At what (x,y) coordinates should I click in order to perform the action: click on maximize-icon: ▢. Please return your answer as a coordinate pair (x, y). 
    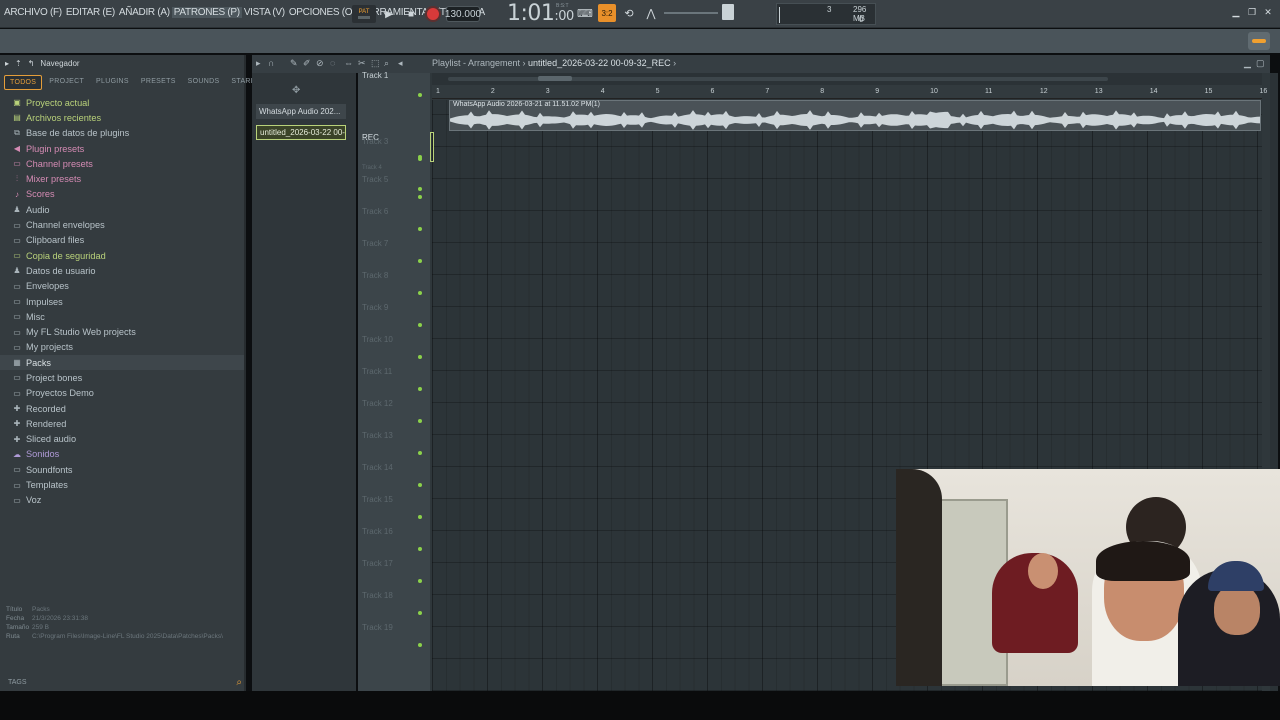
    Looking at the image, I should click on (1260, 63).